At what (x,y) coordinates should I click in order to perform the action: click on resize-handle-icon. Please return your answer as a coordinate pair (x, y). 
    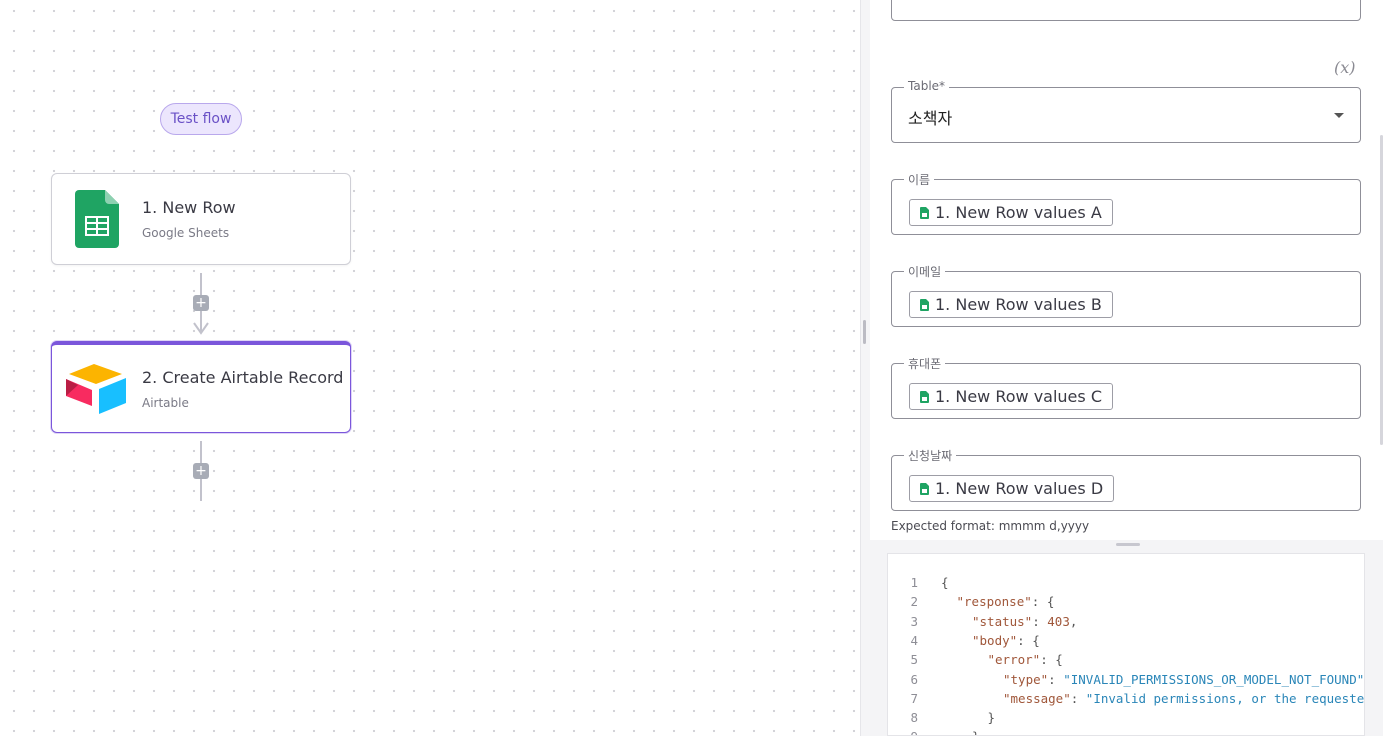
    Looking at the image, I should click on (864, 332).